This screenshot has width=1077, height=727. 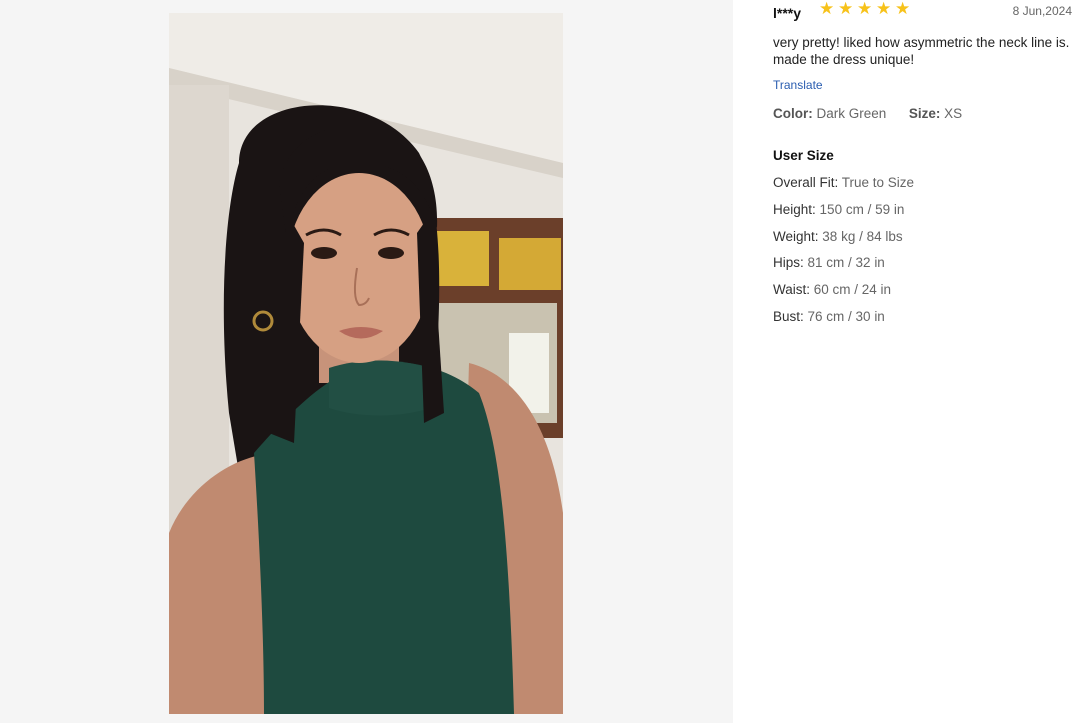 I want to click on color-label: Color:, so click(x=793, y=113).